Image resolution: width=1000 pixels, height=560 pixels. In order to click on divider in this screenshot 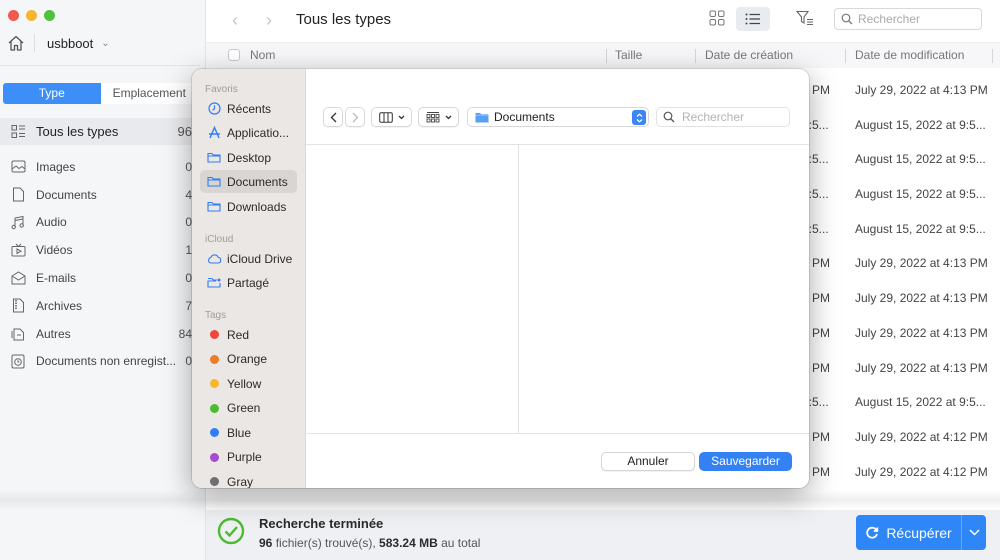, I will do `click(34, 43)`.